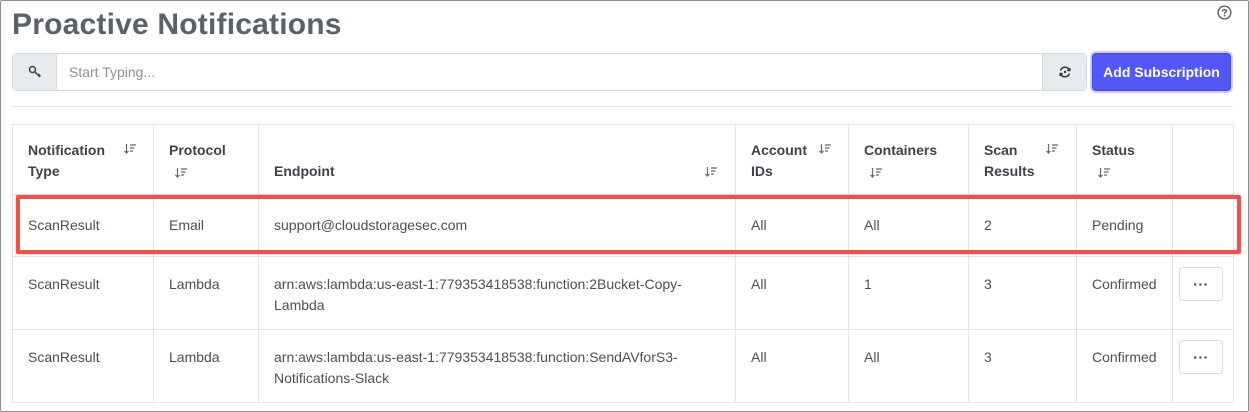 The image size is (1249, 412). What do you see at coordinates (66, 160) in the screenshot?
I see `column-header-label: Notification Type` at bounding box center [66, 160].